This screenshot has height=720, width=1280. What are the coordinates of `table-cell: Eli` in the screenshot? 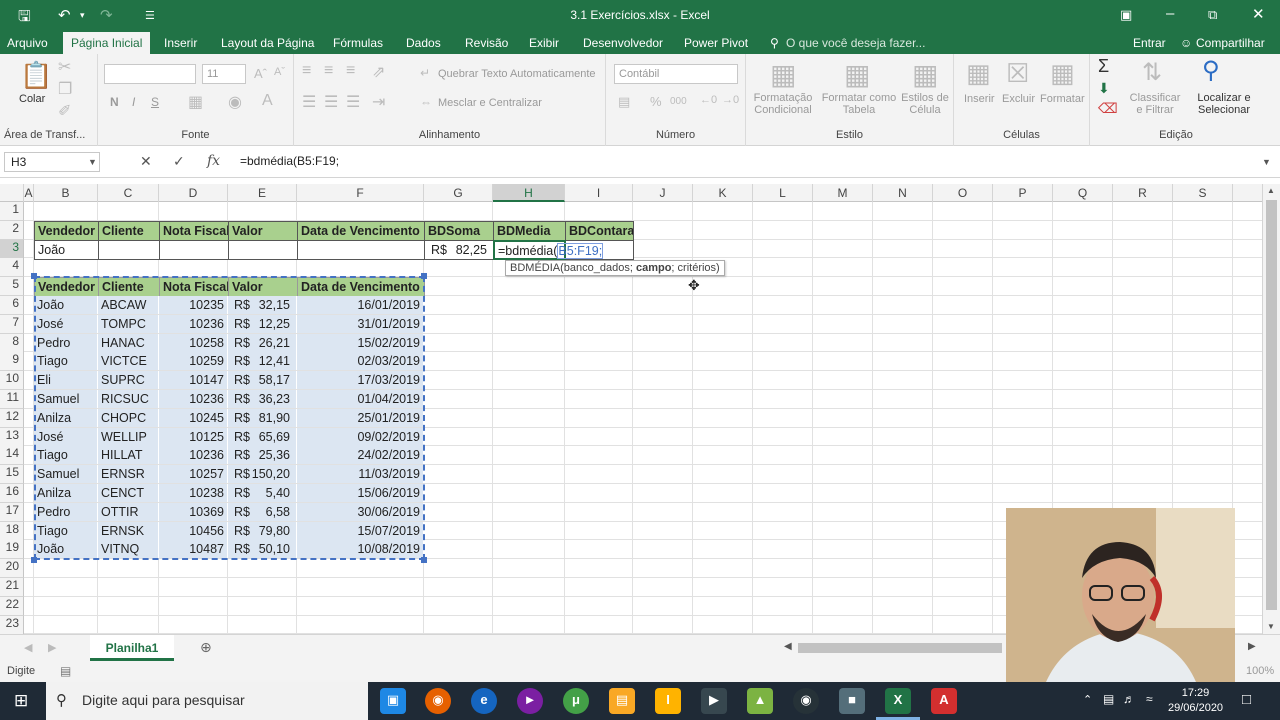 It's located at (66, 380).